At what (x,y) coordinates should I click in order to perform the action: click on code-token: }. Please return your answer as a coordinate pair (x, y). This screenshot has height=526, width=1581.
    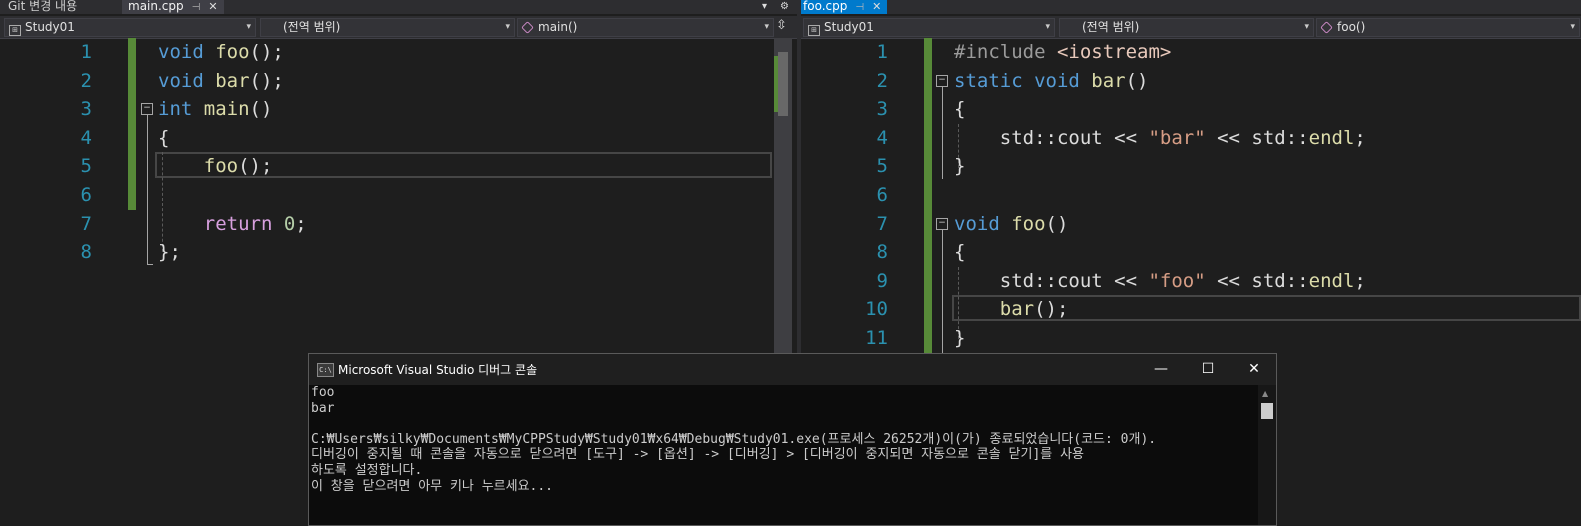
    Looking at the image, I should click on (960, 338).